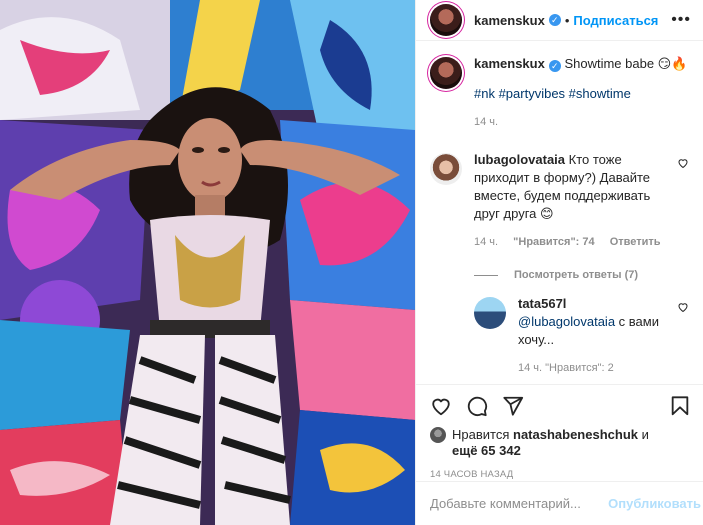  I want to click on post-timestamp: 14 ЧАСОВ НАЗАД, so click(560, 474).